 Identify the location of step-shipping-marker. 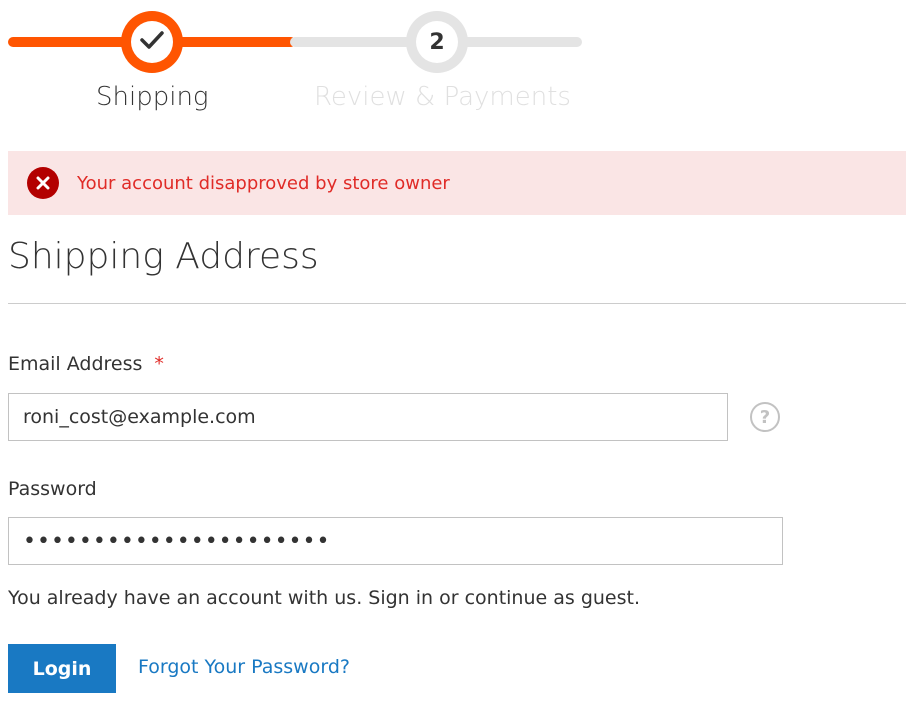
(152, 42).